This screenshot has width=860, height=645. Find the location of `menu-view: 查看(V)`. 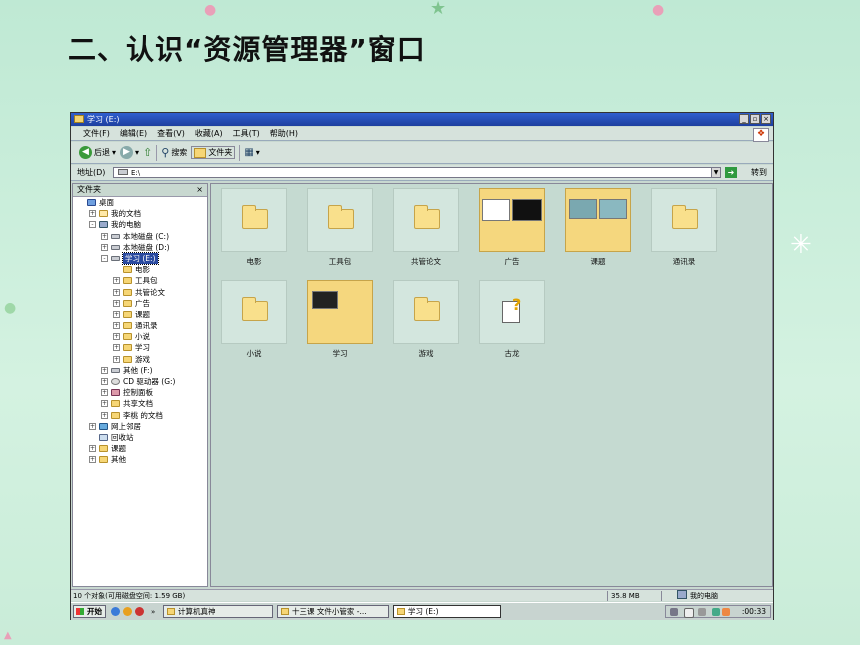

menu-view: 查看(V) is located at coordinates (171, 133).